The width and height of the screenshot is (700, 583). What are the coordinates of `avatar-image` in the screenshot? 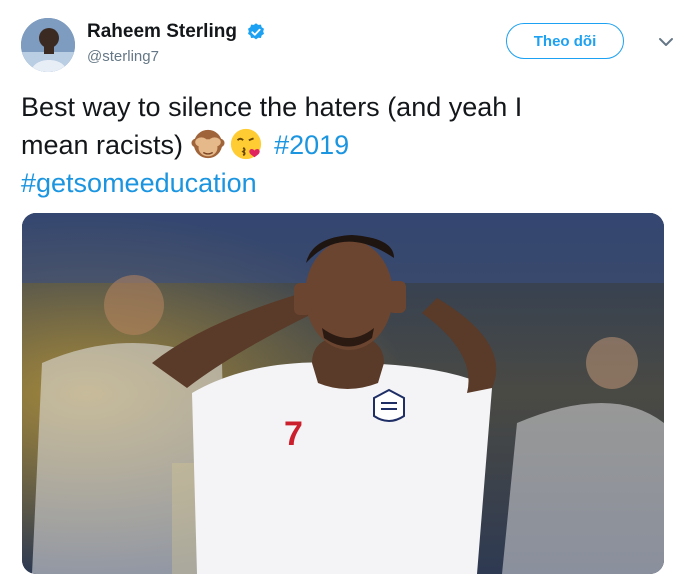 It's located at (48, 45).